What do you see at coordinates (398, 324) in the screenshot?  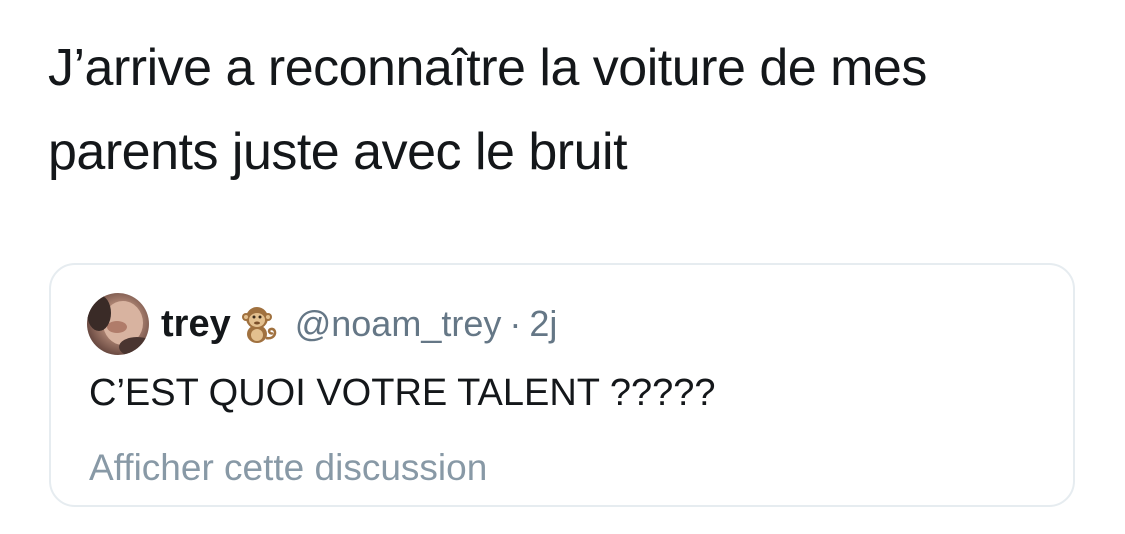 I see `user-handle: @noam_trey` at bounding box center [398, 324].